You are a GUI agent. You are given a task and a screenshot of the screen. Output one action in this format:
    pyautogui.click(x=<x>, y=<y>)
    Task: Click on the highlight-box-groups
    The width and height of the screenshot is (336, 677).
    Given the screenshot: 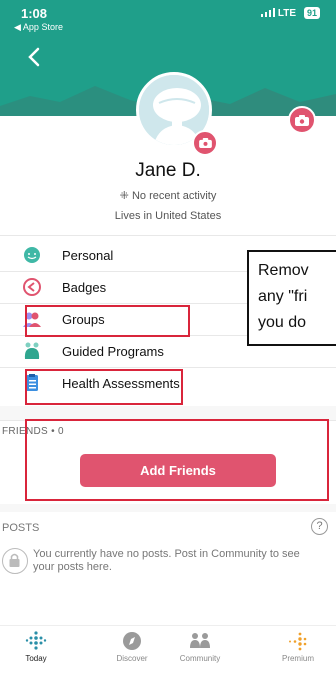 What is the action you would take?
    pyautogui.click(x=107, y=321)
    